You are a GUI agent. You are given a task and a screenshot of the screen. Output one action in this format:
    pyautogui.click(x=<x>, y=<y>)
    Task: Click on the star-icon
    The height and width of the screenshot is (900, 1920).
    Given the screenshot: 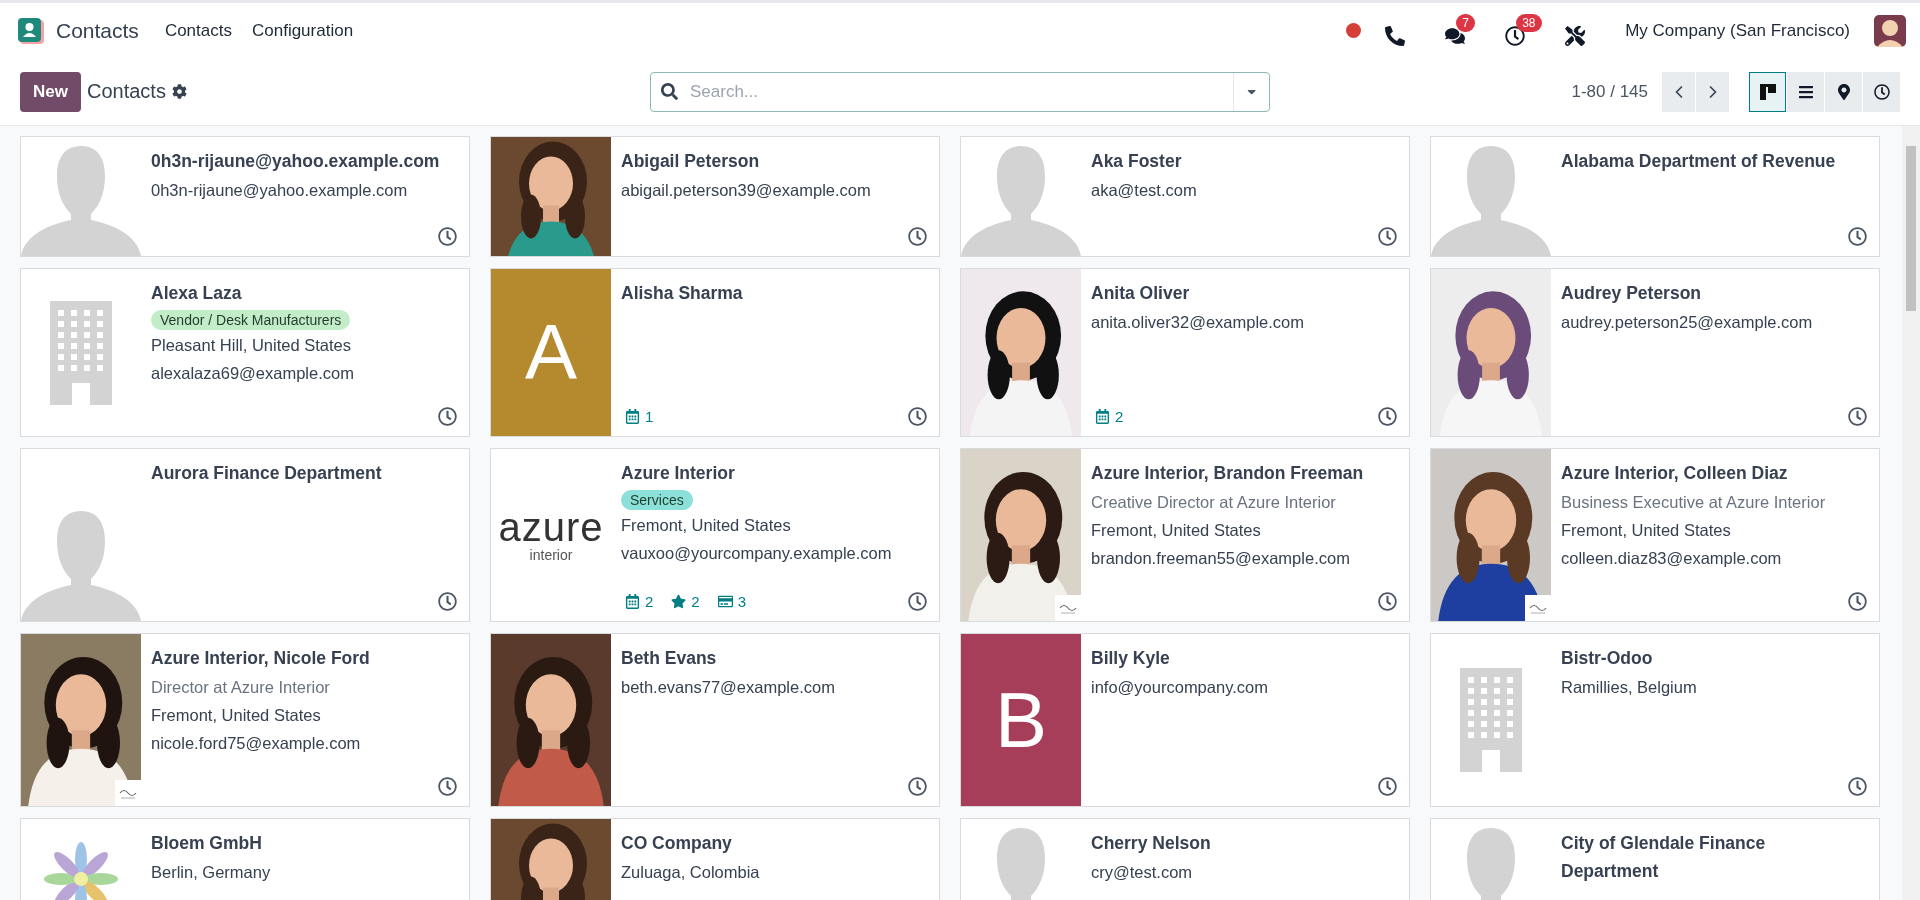 What is the action you would take?
    pyautogui.click(x=679, y=601)
    